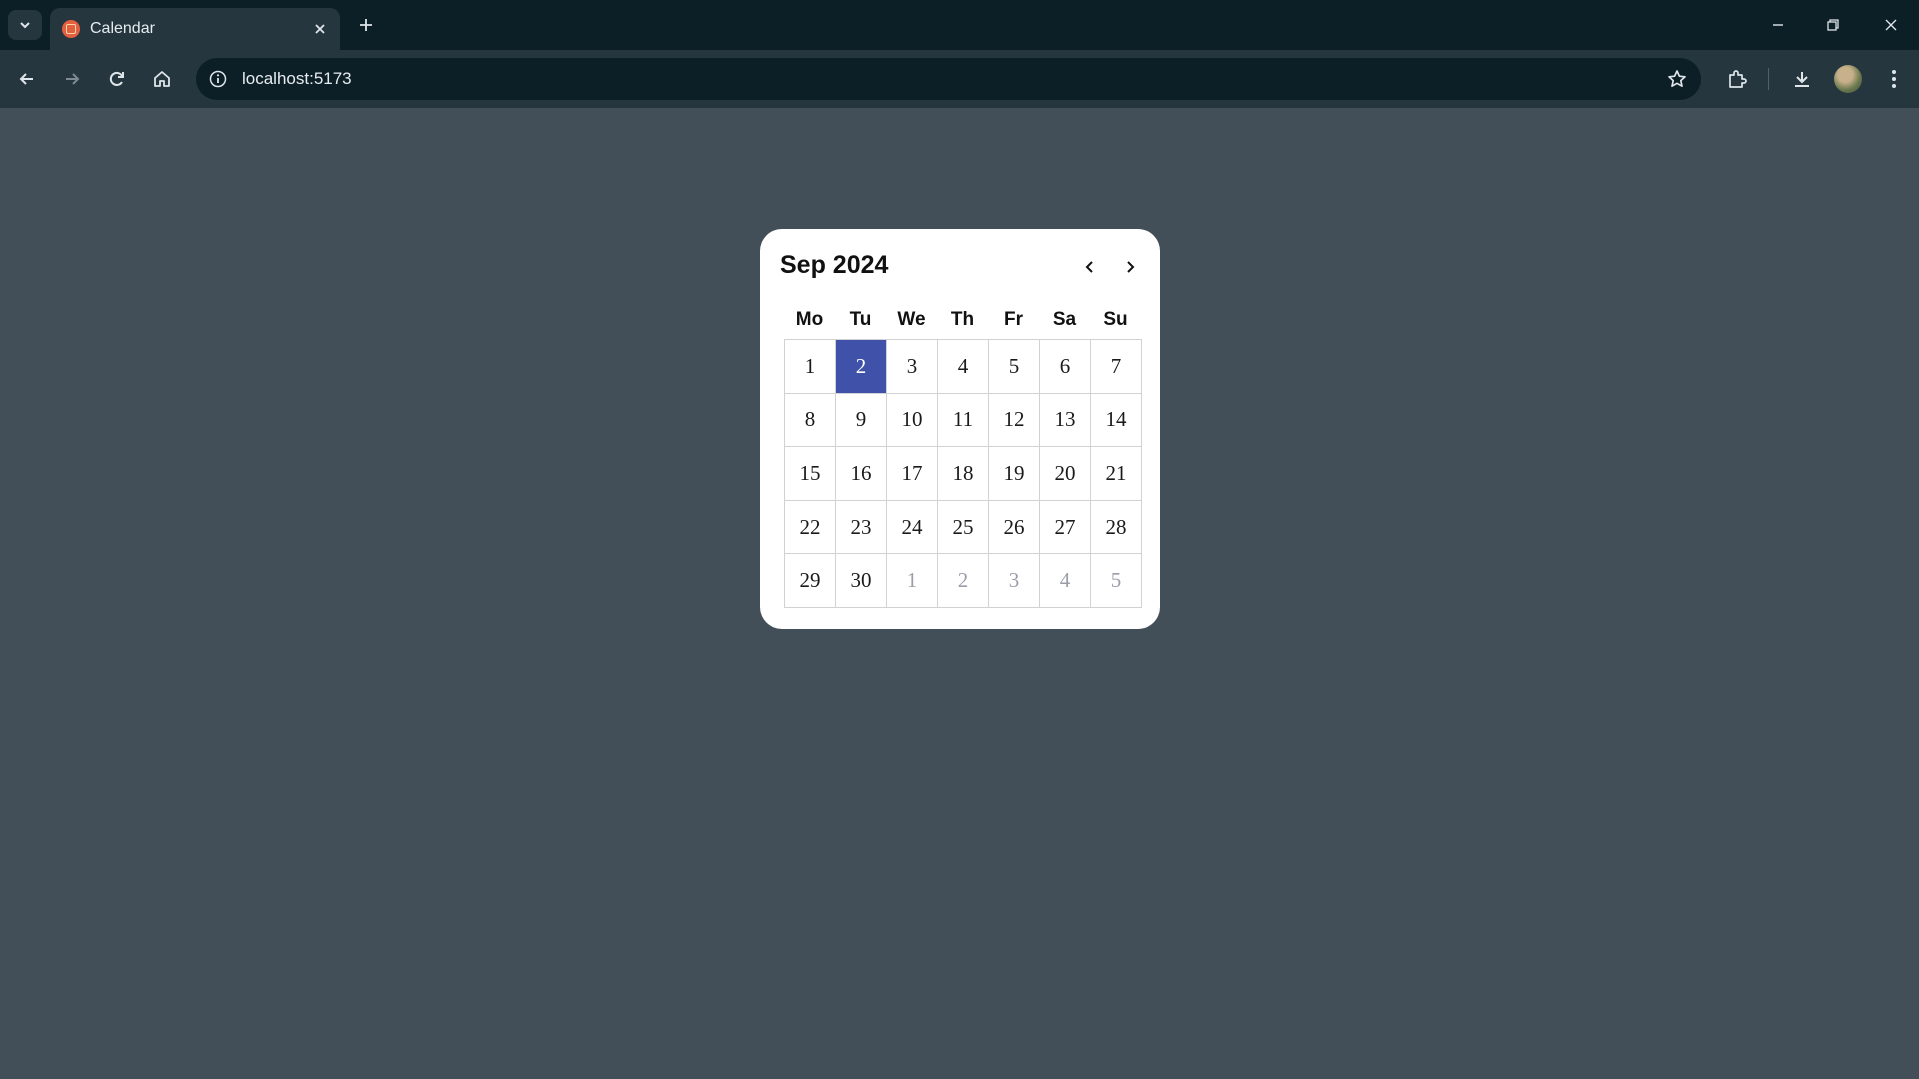 The width and height of the screenshot is (1919, 1079). I want to click on calendar-day-selected: 2, so click(861, 367).